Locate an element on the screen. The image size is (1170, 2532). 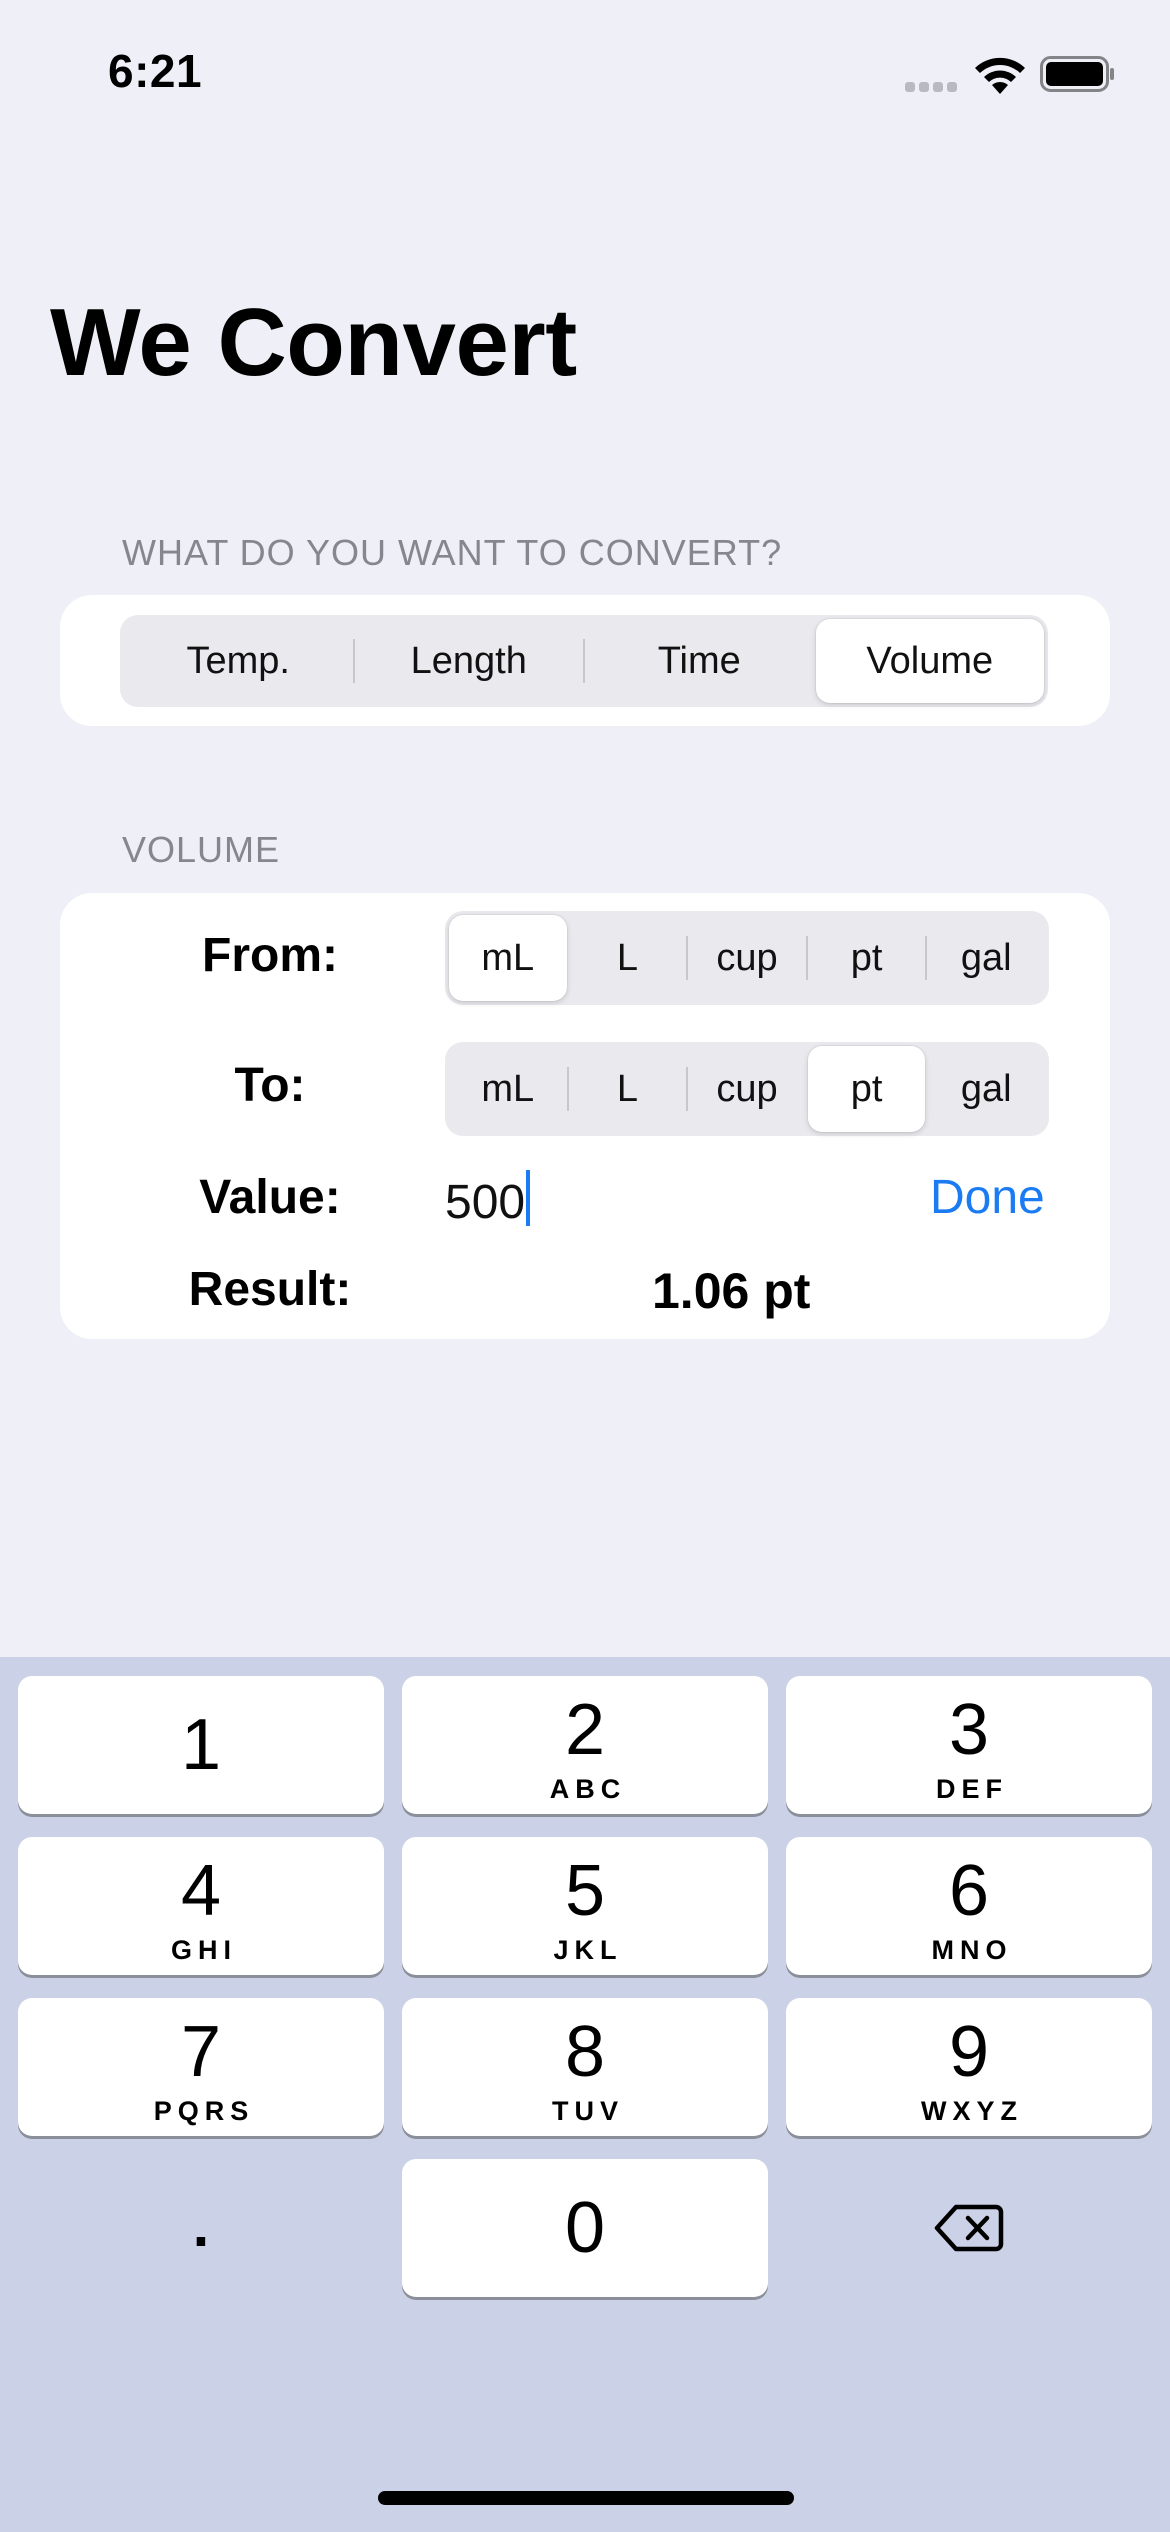
battery-icon is located at coordinates (1077, 74).